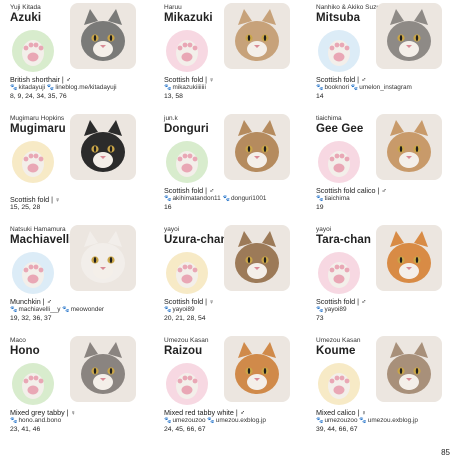 This screenshot has width=464, height=464. I want to click on cat-name: Mitsuba, so click(338, 18).